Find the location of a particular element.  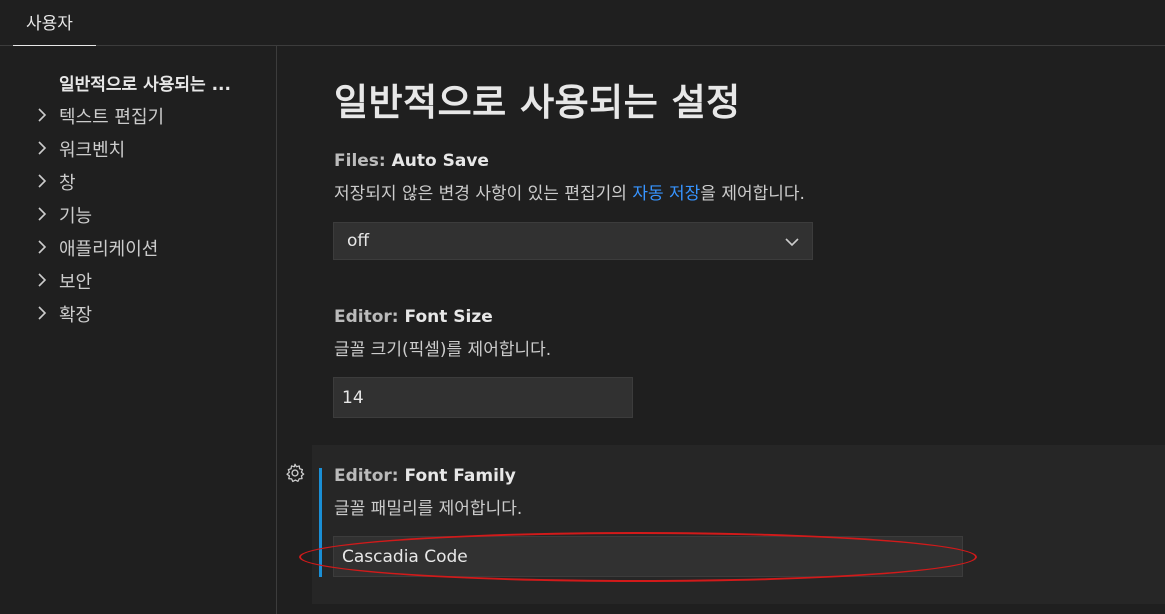

toc-item-text-editor: 텍스트 편집기 is located at coordinates (138, 116).